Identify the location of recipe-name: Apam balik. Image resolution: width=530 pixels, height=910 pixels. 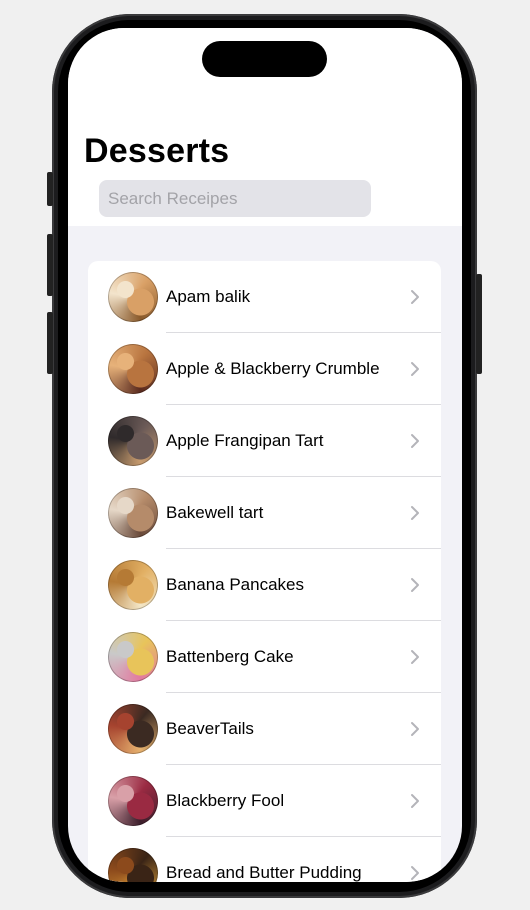
(208, 296).